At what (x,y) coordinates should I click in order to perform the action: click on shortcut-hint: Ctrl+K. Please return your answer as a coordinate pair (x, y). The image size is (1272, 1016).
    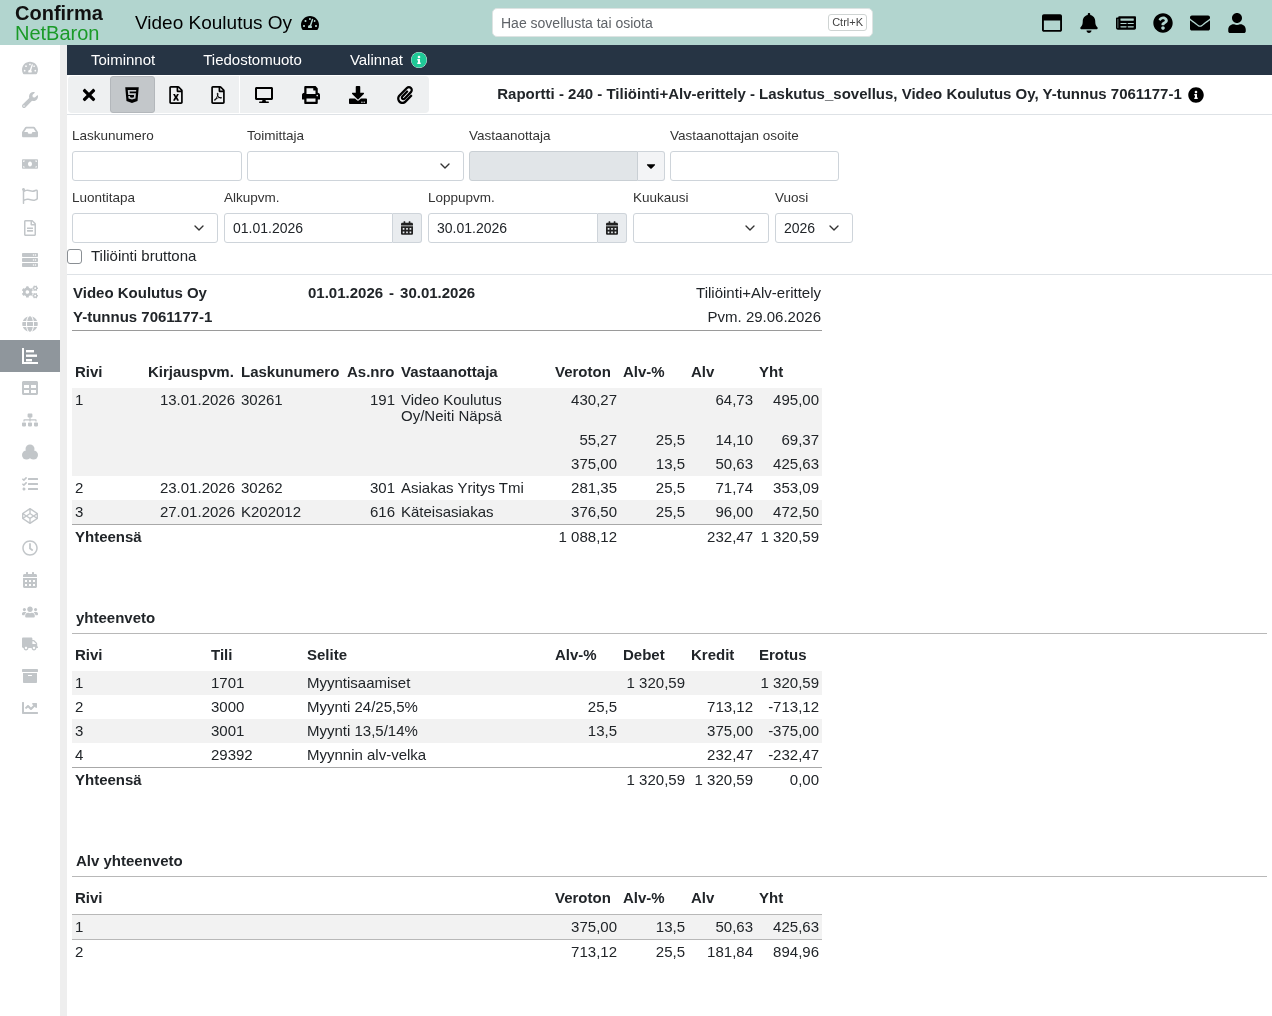
    Looking at the image, I should click on (847, 22).